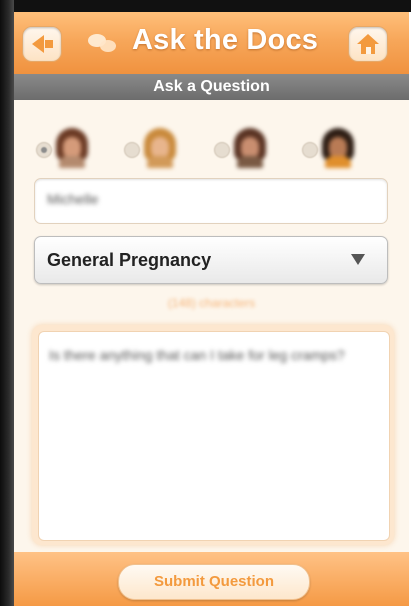 The width and height of the screenshot is (411, 606). I want to click on page-title: Ask the Docs, so click(225, 40).